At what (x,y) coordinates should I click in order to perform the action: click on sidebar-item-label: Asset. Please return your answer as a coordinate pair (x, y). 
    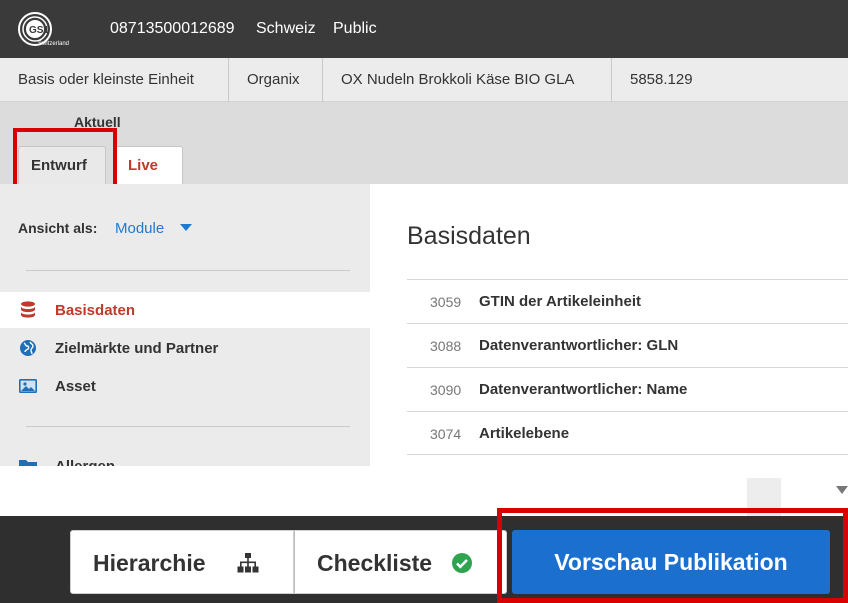
    Looking at the image, I should click on (75, 386).